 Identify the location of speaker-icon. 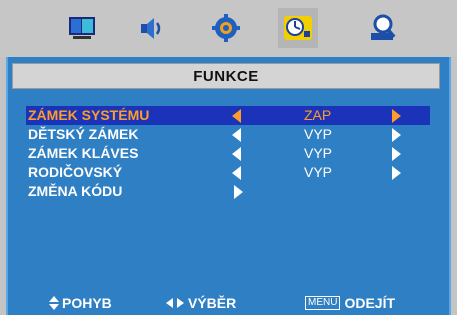
(151, 28).